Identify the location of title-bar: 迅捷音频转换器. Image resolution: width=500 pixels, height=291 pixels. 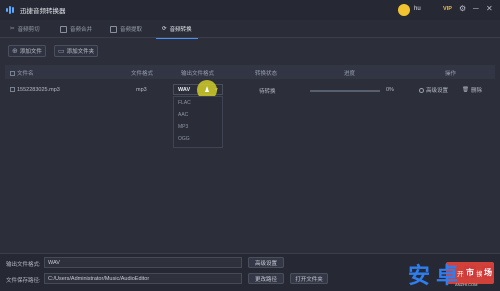
(250, 10).